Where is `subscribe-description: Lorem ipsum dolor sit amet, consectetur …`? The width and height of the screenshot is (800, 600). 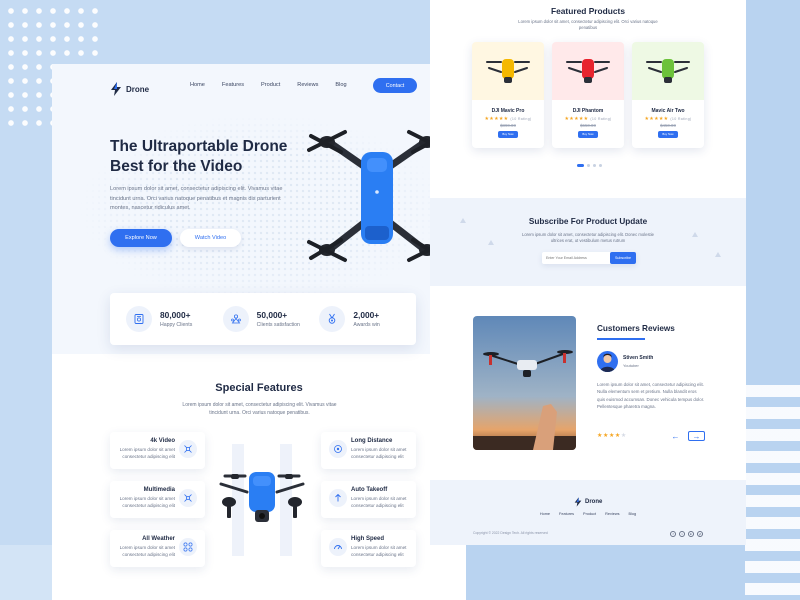
subscribe-description: Lorem ipsum dolor sit amet, consectetur … is located at coordinates (588, 237).